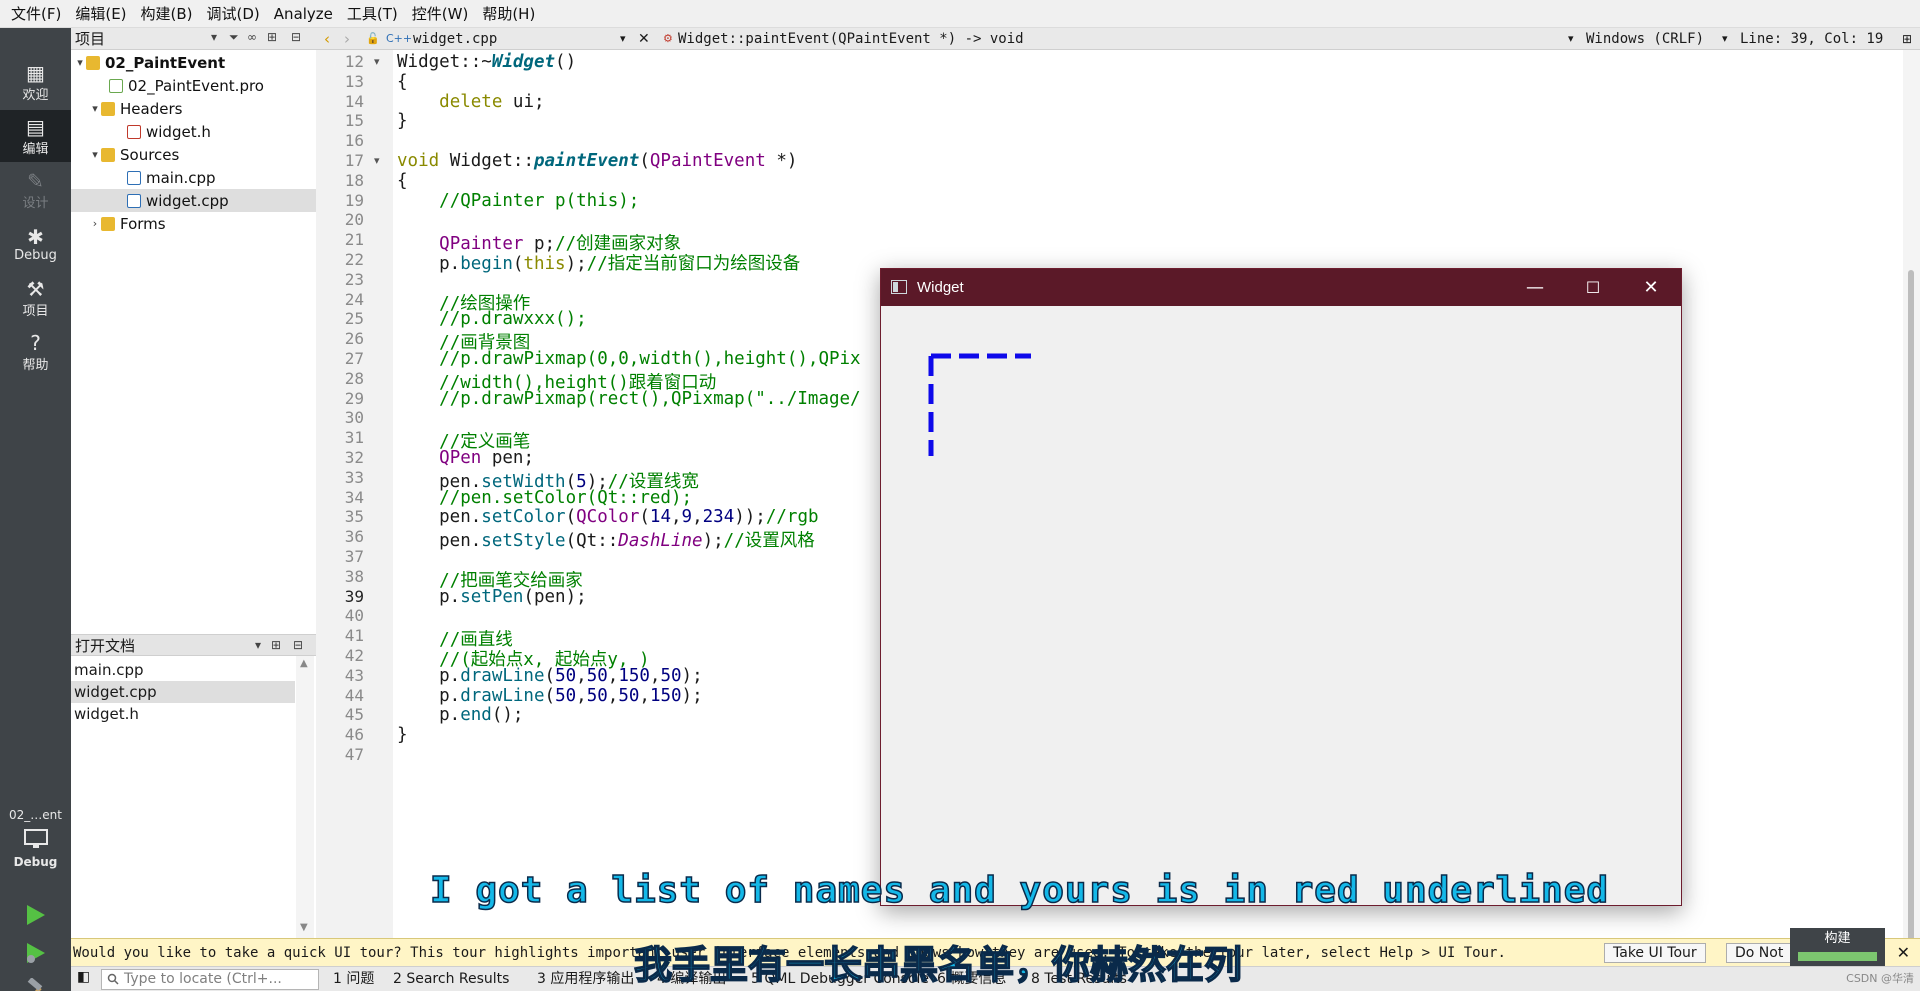  Describe the element at coordinates (607, 517) in the screenshot. I see `code-line: pen.setColor(QColor(14,9,234));//rgb` at that location.